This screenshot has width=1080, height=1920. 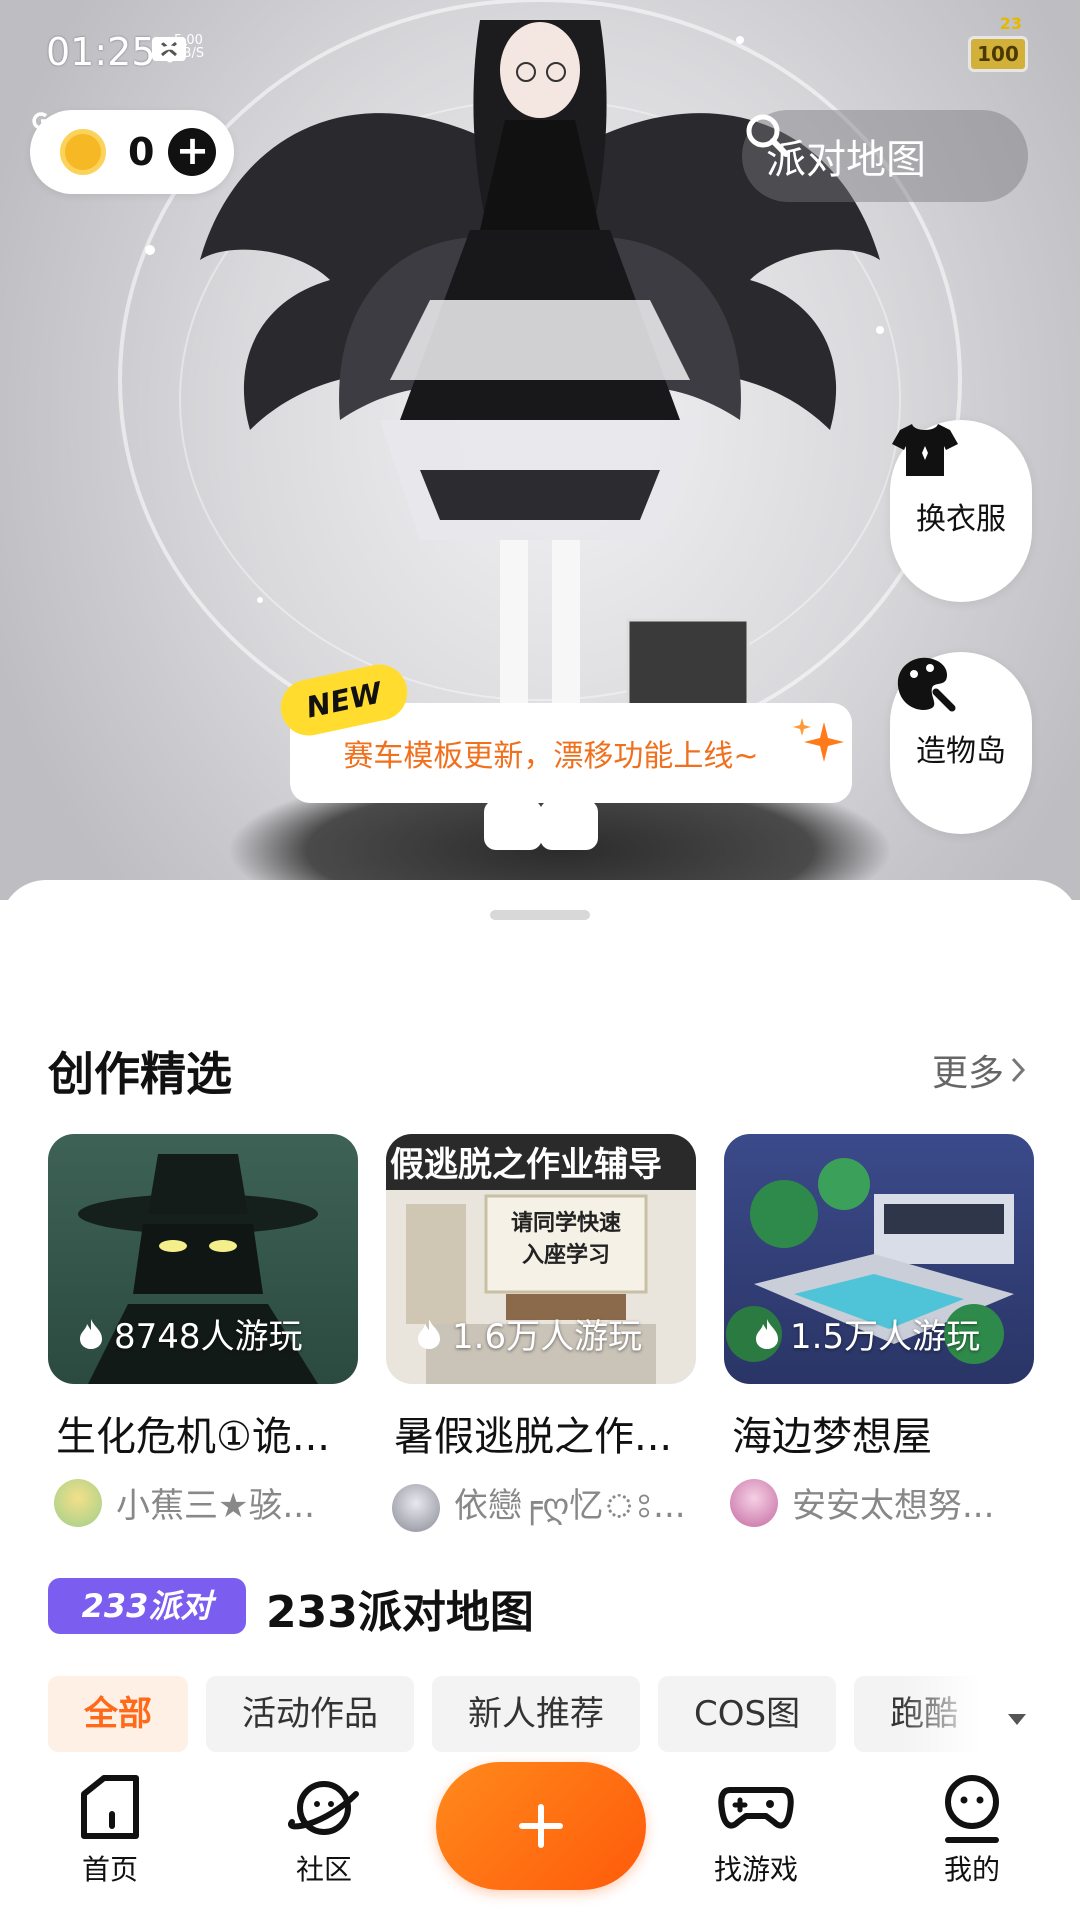 What do you see at coordinates (755, 1869) in the screenshot?
I see `nav-find-games-label: 找游戏` at bounding box center [755, 1869].